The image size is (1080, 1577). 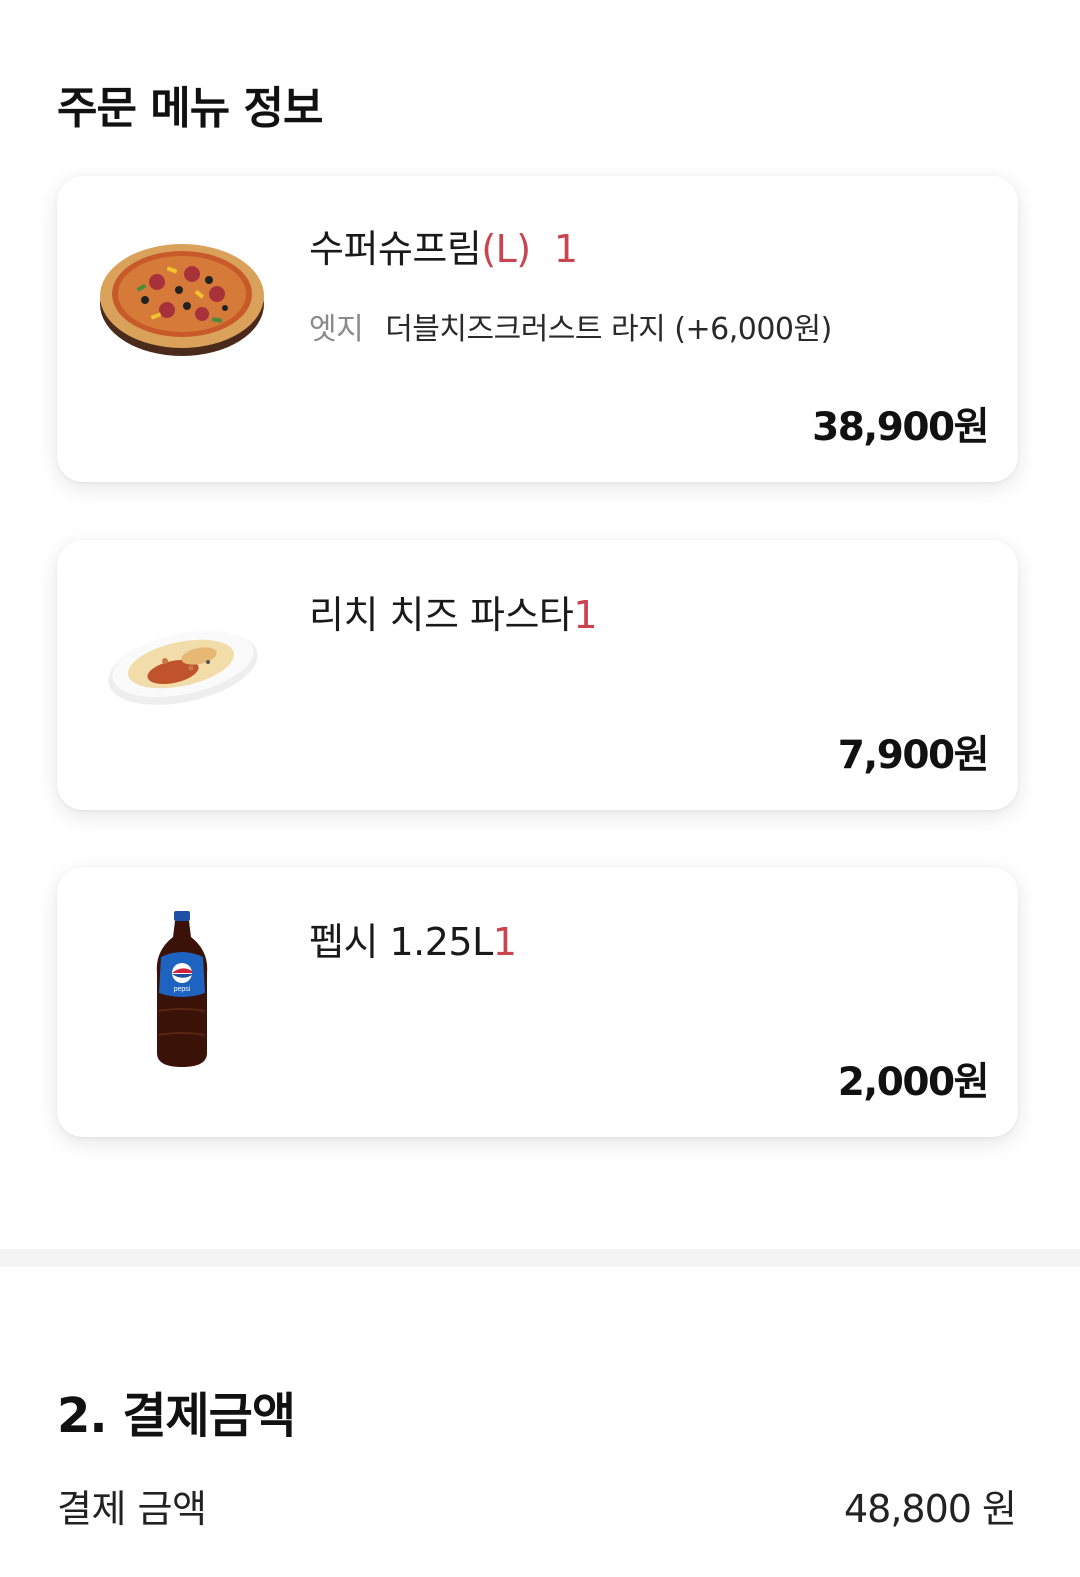 I want to click on item-size: (L), so click(x=506, y=249).